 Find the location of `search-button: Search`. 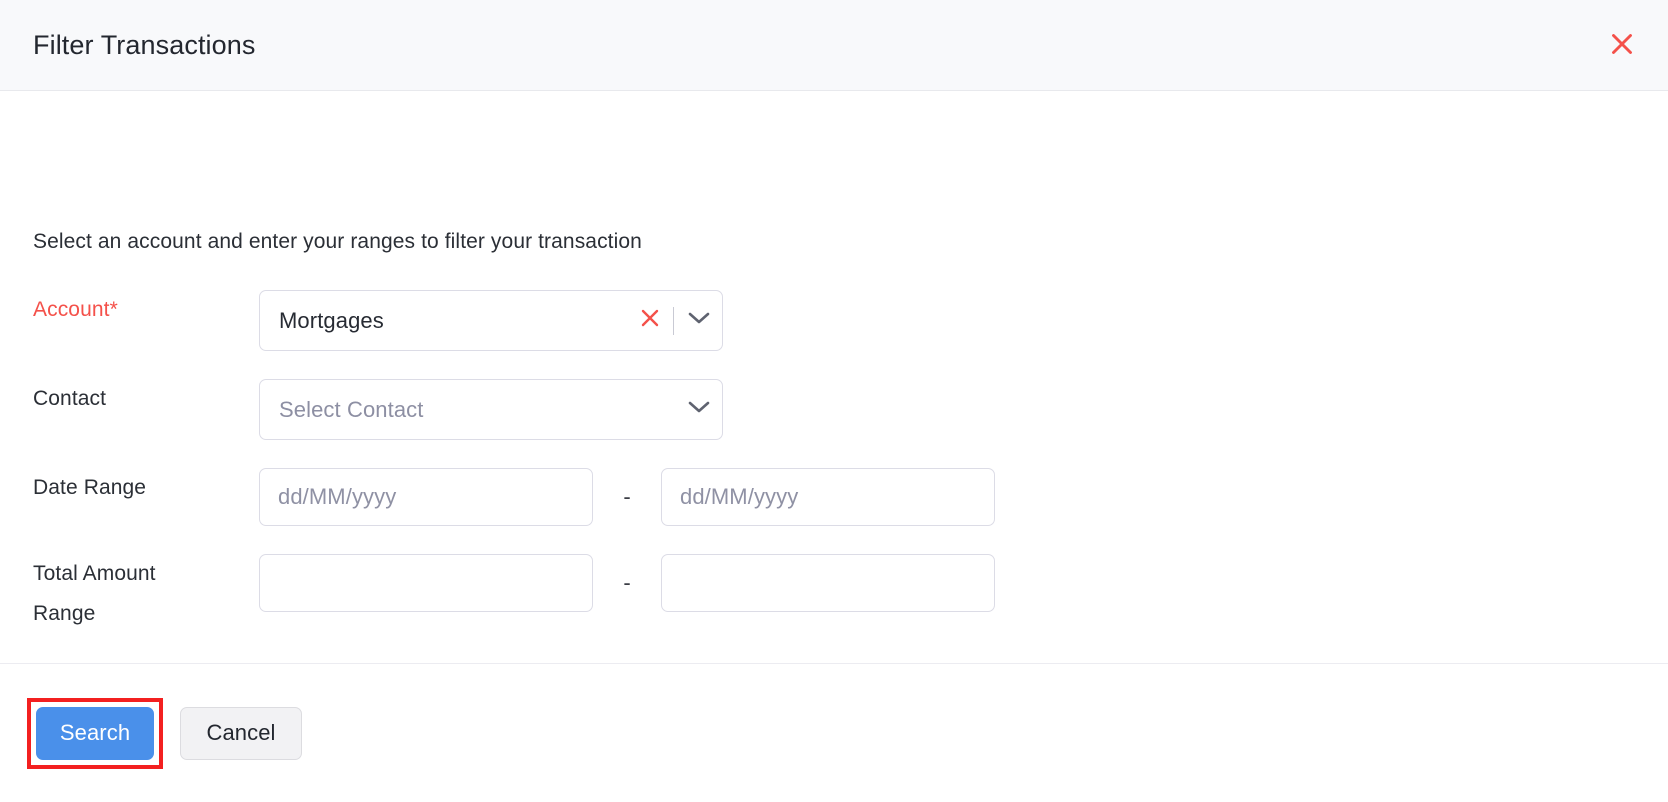

search-button: Search is located at coordinates (95, 733).